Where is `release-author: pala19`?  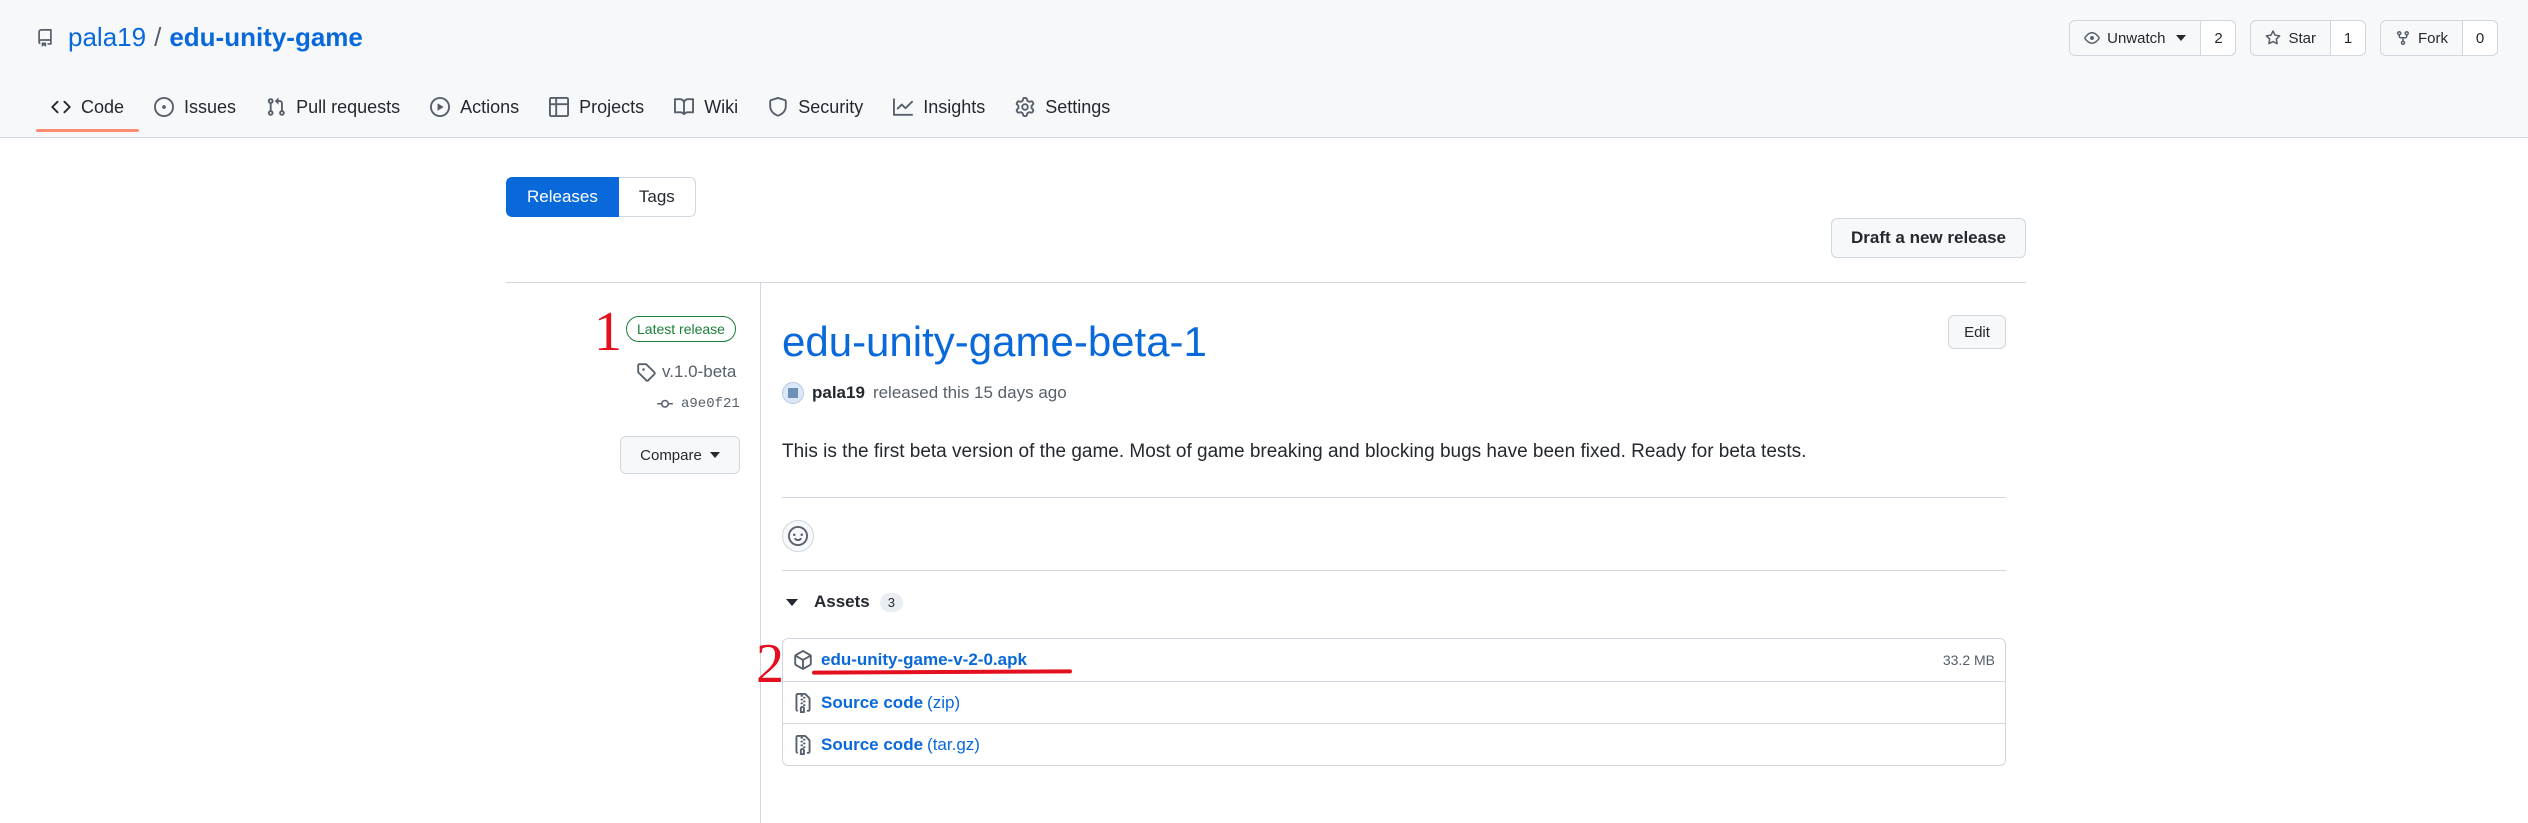
release-author: pala19 is located at coordinates (838, 393).